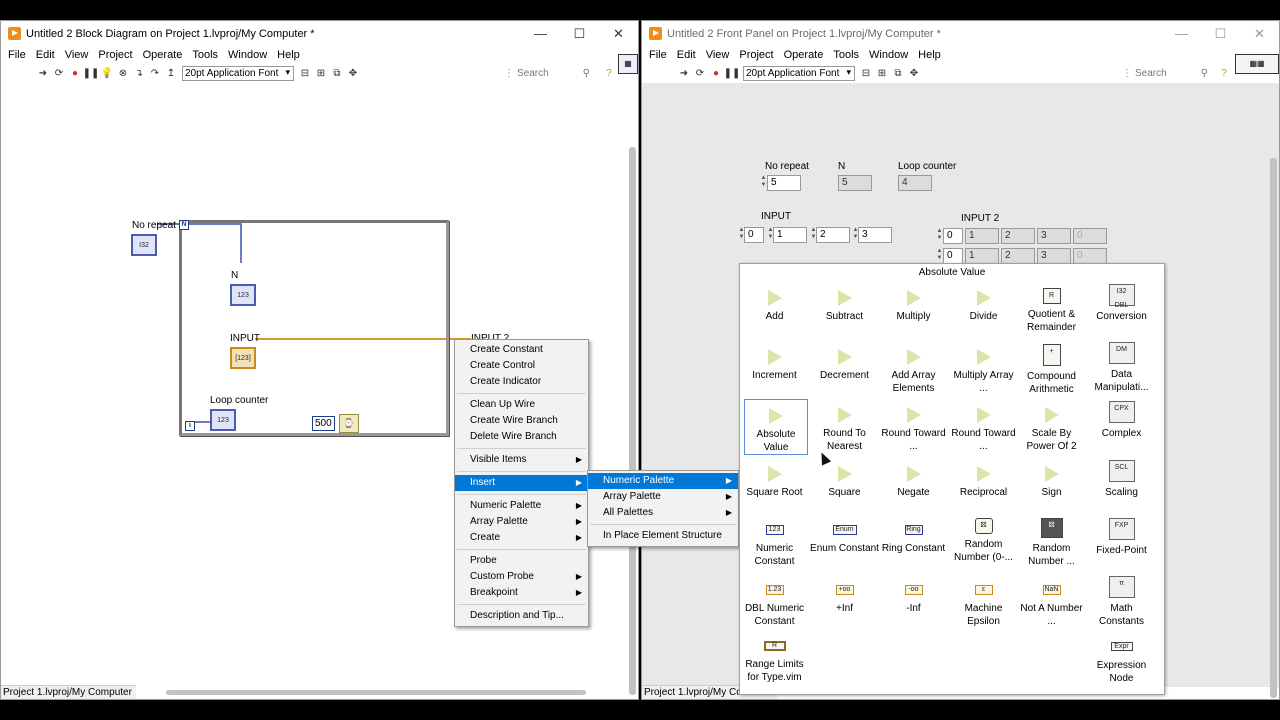 This screenshot has width=1280, height=720. What do you see at coordinates (521, 593) in the screenshot?
I see `menu-breakpoint: Breakpoint ▶` at bounding box center [521, 593].